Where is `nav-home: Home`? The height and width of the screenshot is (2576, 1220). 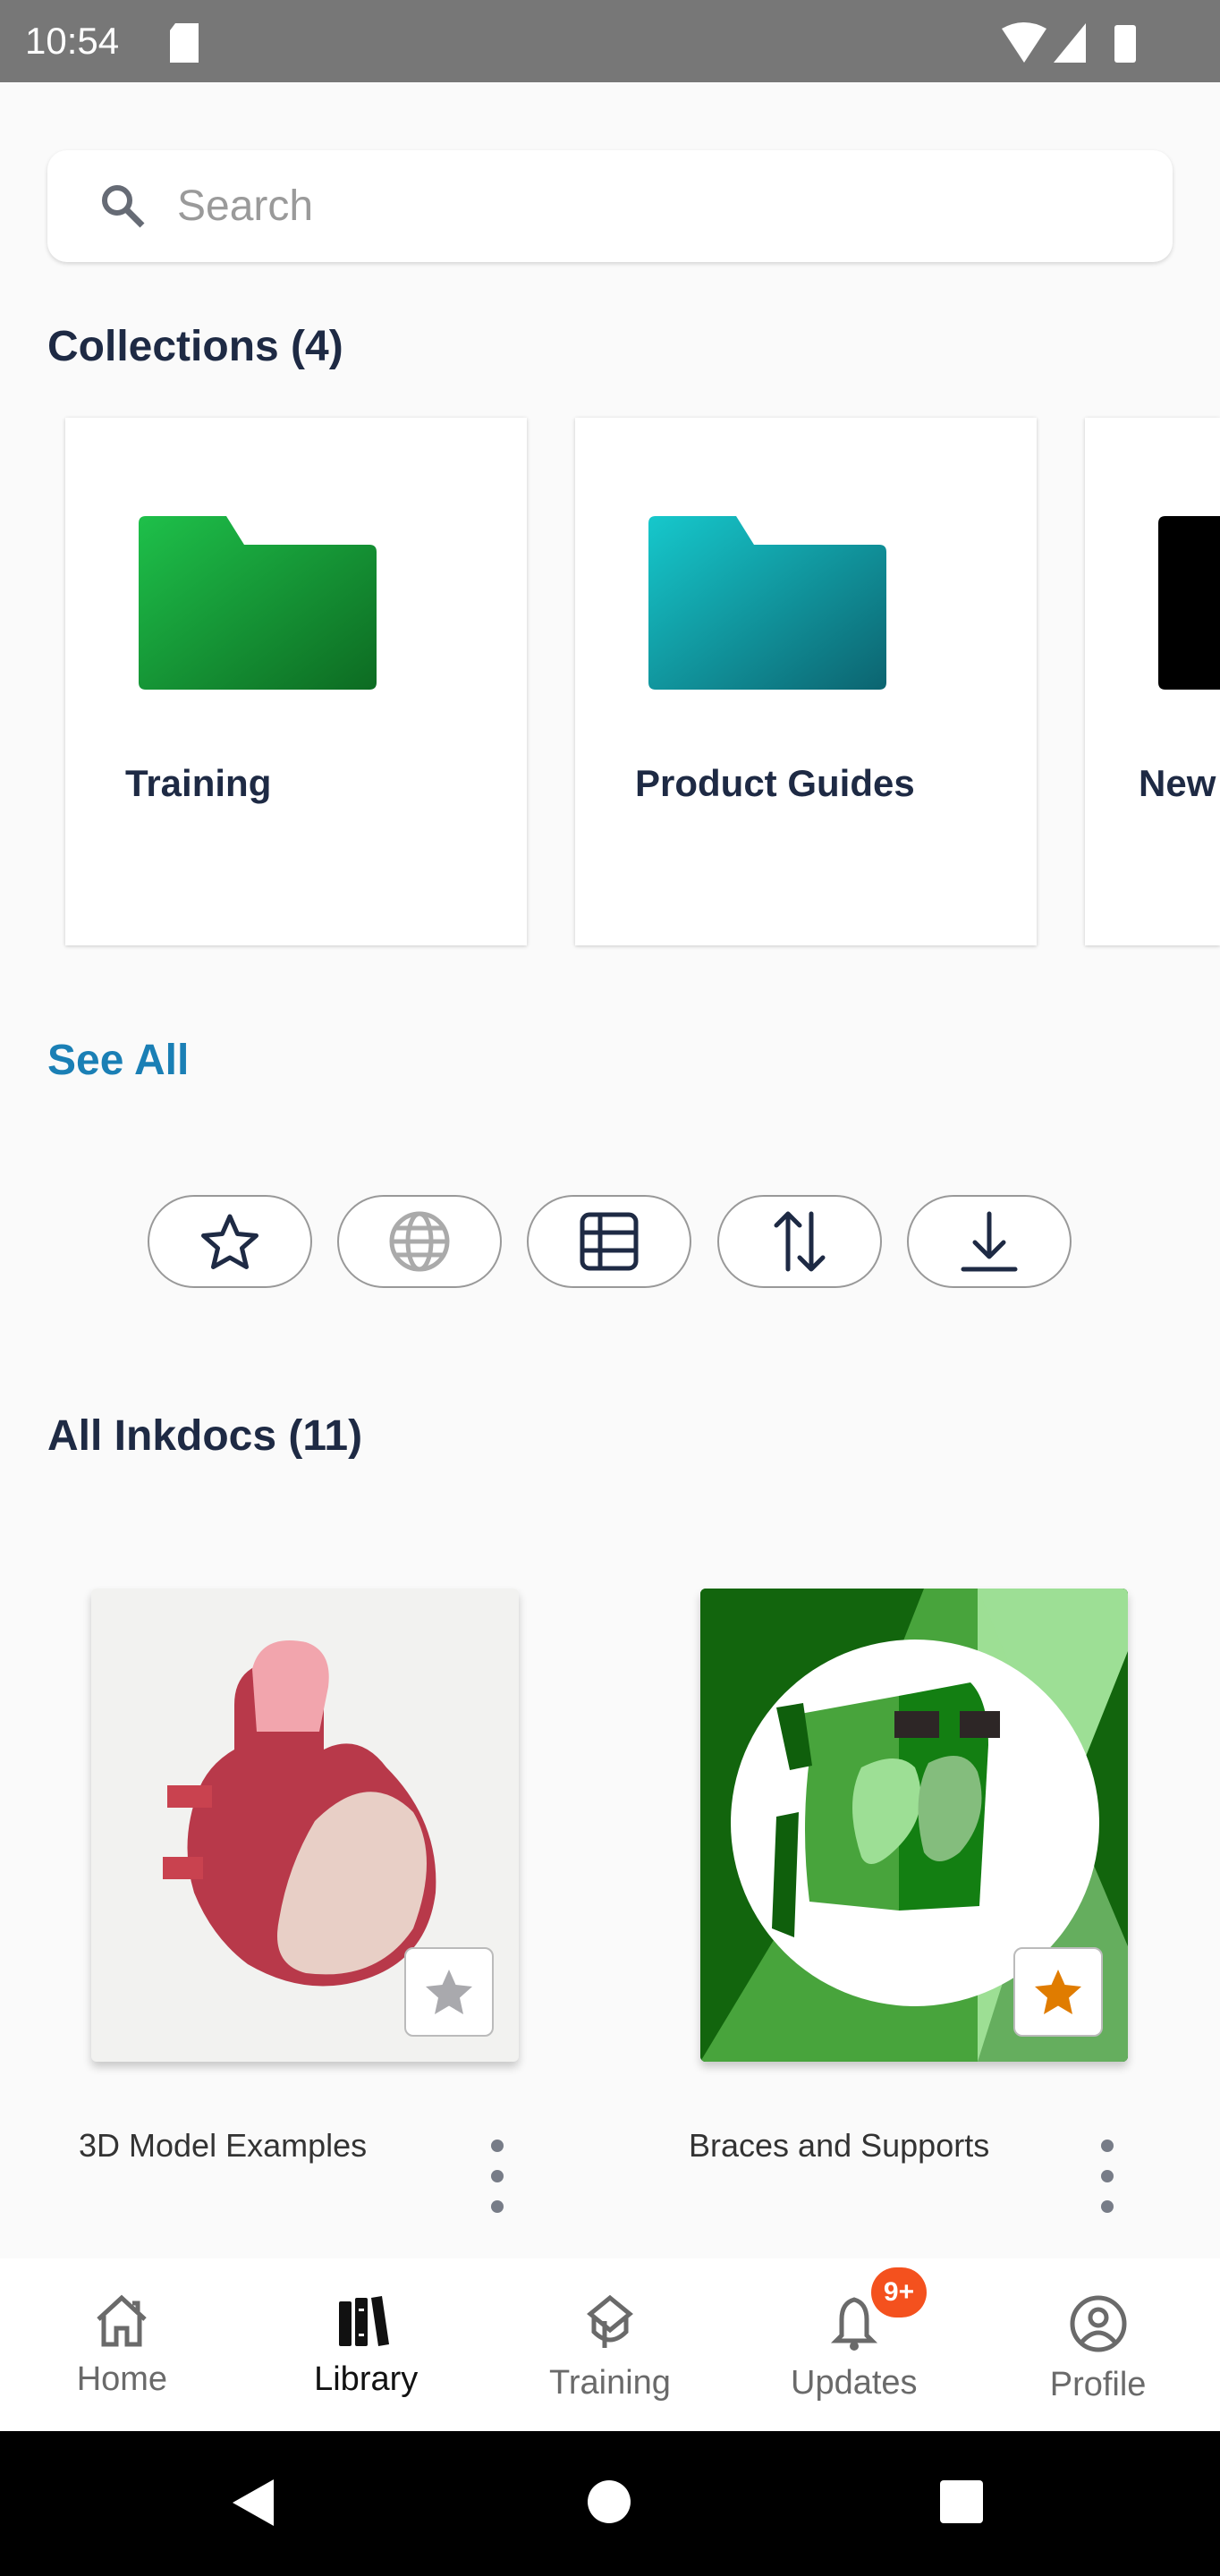
nav-home: Home is located at coordinates (122, 2344).